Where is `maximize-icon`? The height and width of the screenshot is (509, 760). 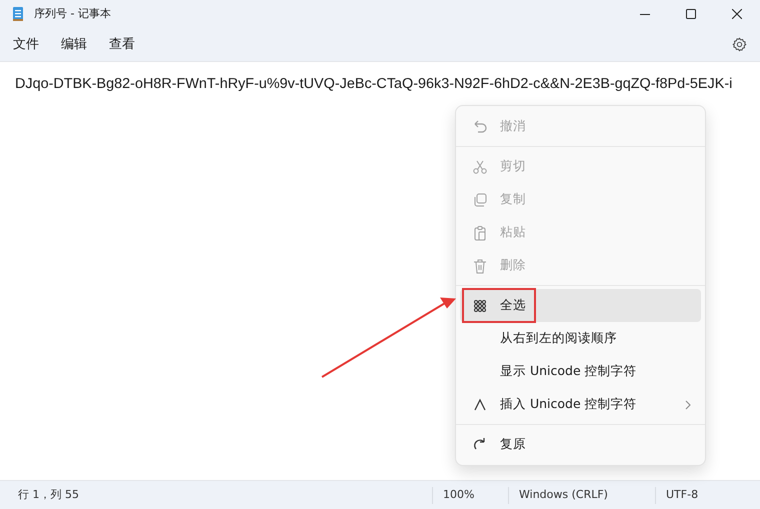 maximize-icon is located at coordinates (691, 14).